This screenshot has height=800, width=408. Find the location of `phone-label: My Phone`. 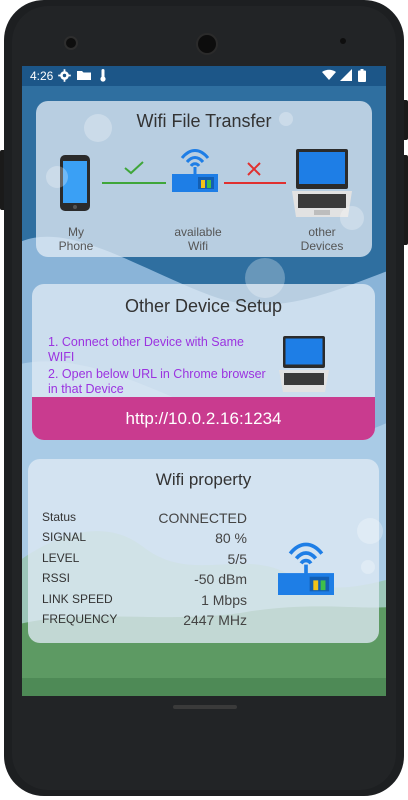

phone-label: My Phone is located at coordinates (76, 239).